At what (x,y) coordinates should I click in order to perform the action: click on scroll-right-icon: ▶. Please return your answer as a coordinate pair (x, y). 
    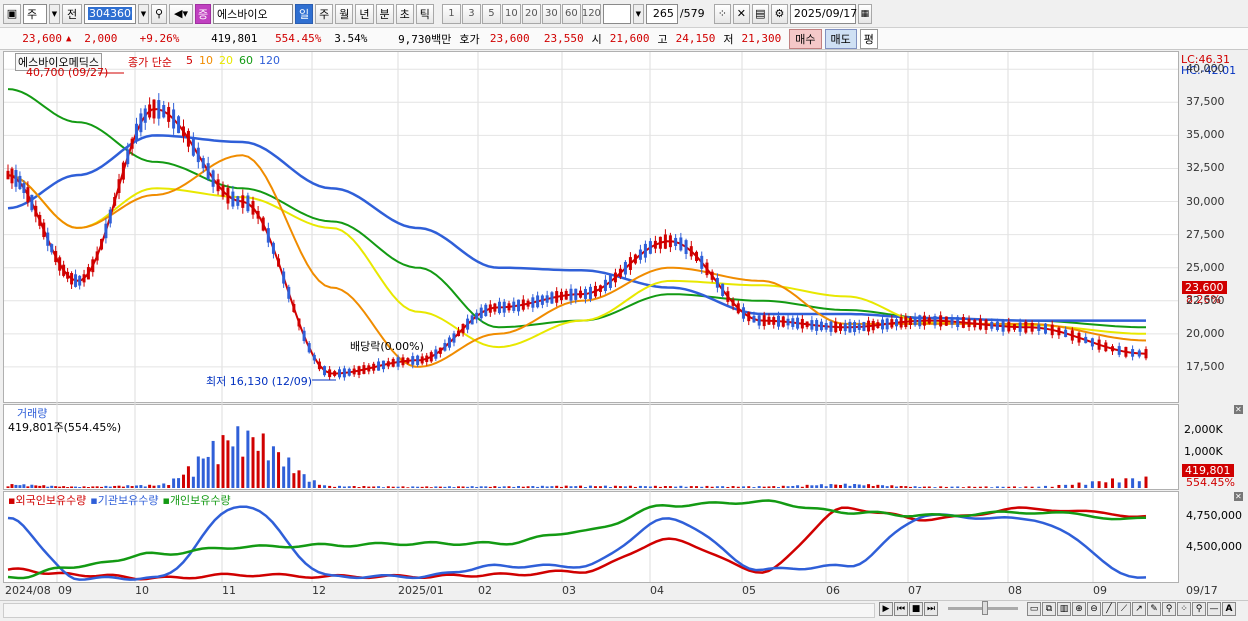
    Looking at the image, I should click on (886, 609).